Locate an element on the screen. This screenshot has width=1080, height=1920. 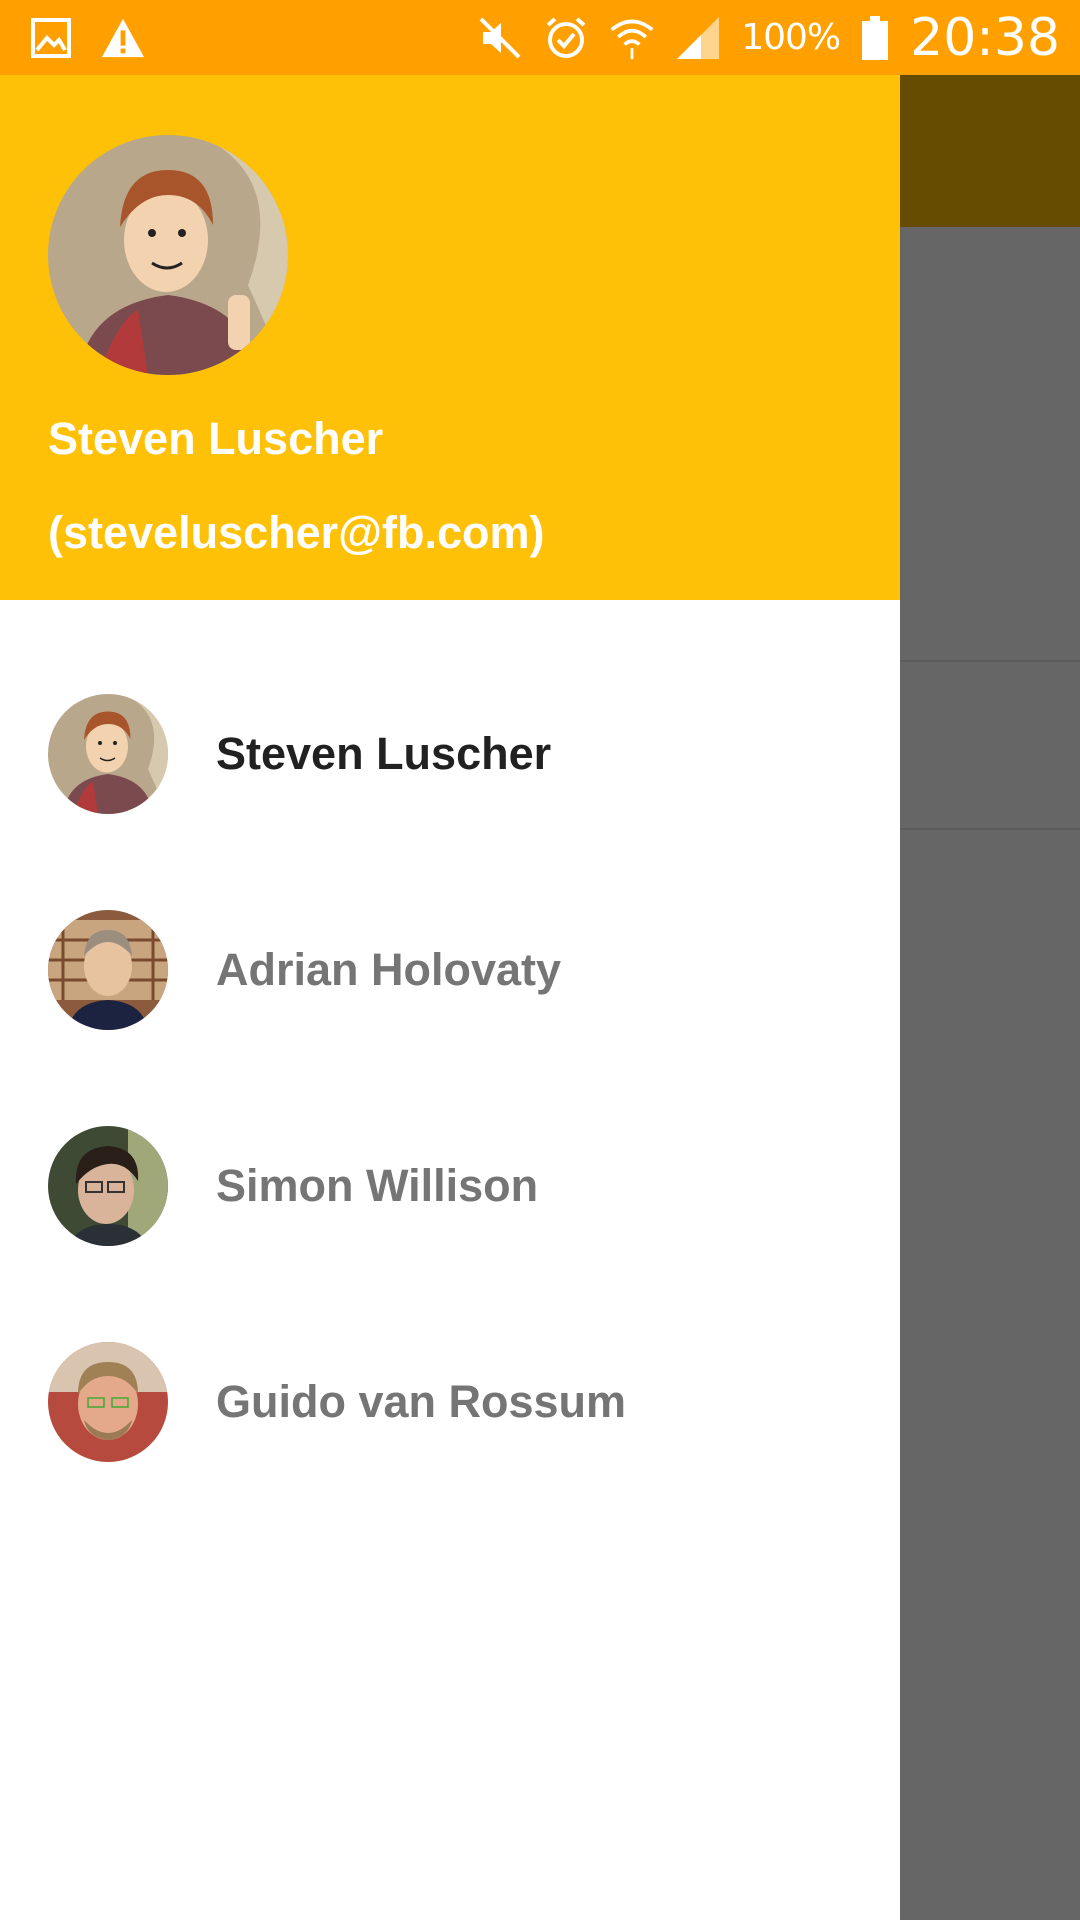
battery-icon is located at coordinates (875, 38).